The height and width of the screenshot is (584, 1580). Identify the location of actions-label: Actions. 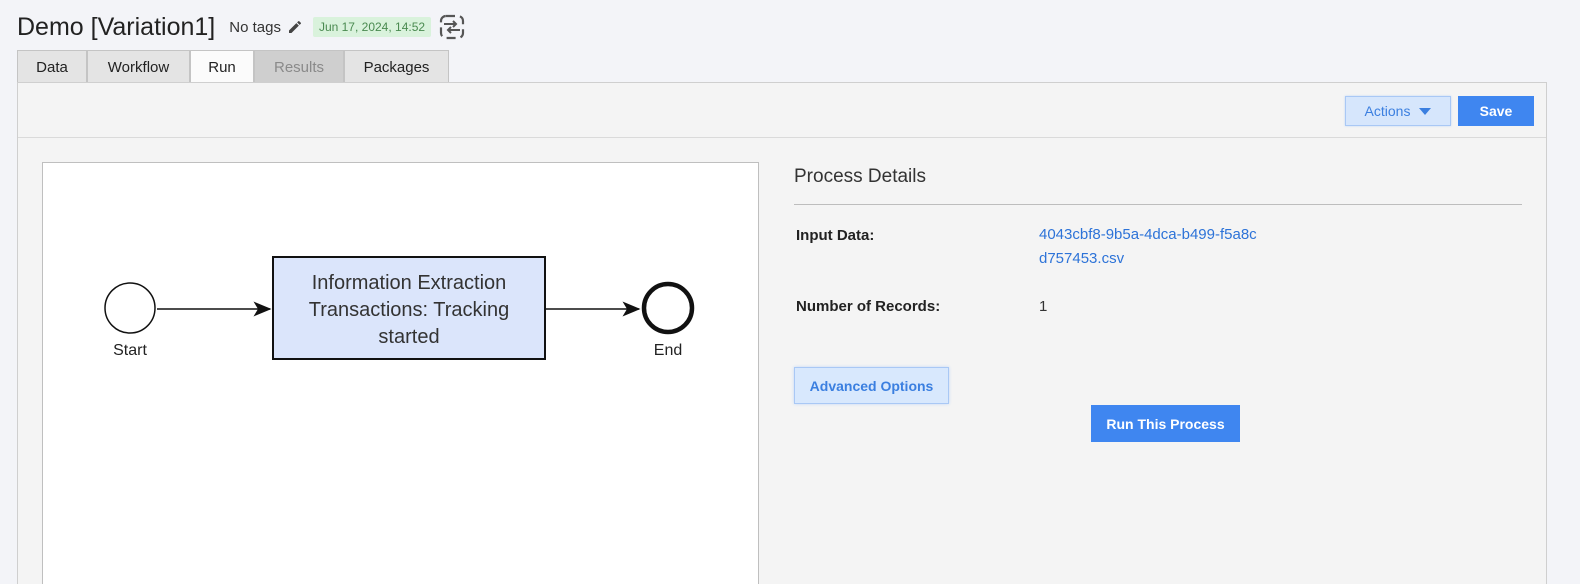
(1387, 111).